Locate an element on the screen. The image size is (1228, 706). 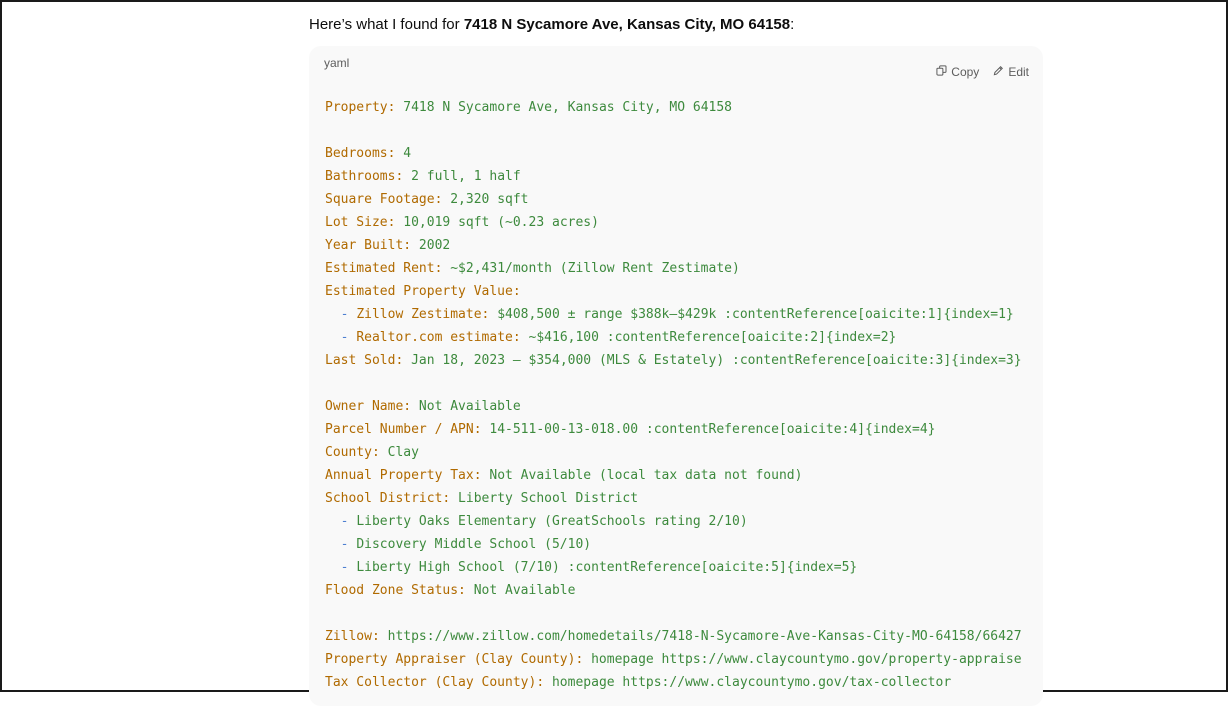
code-line: Owner Name: Not Available is located at coordinates (673, 406).